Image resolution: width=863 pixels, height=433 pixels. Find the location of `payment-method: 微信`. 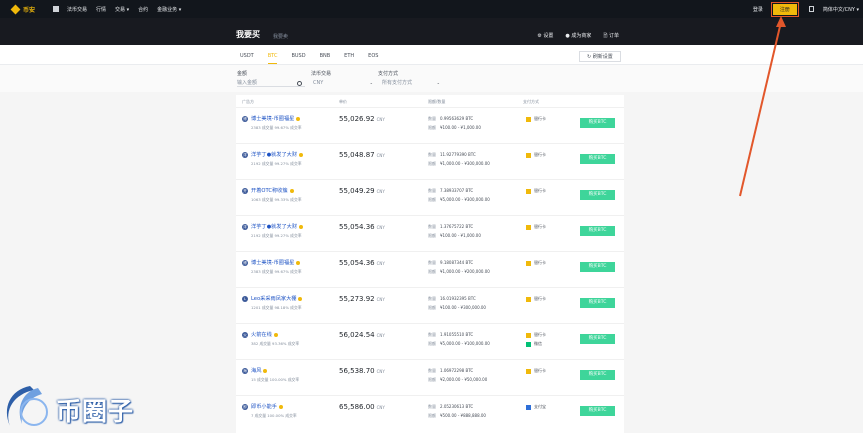

payment-method: 微信 is located at coordinates (534, 344).